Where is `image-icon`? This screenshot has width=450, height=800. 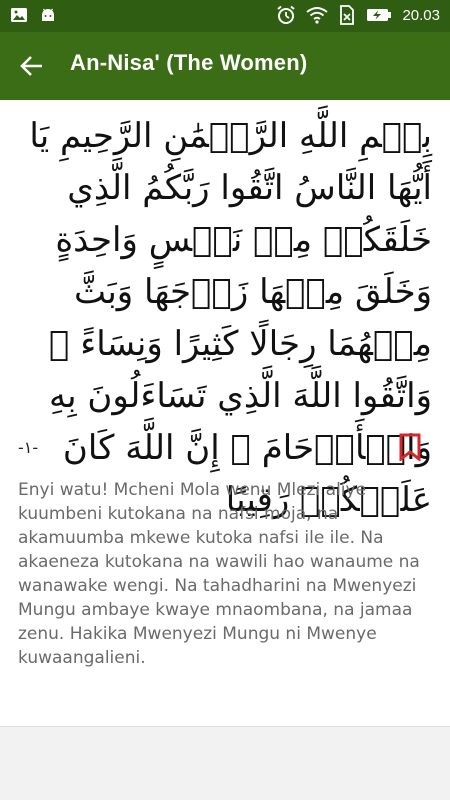 image-icon is located at coordinates (19, 15).